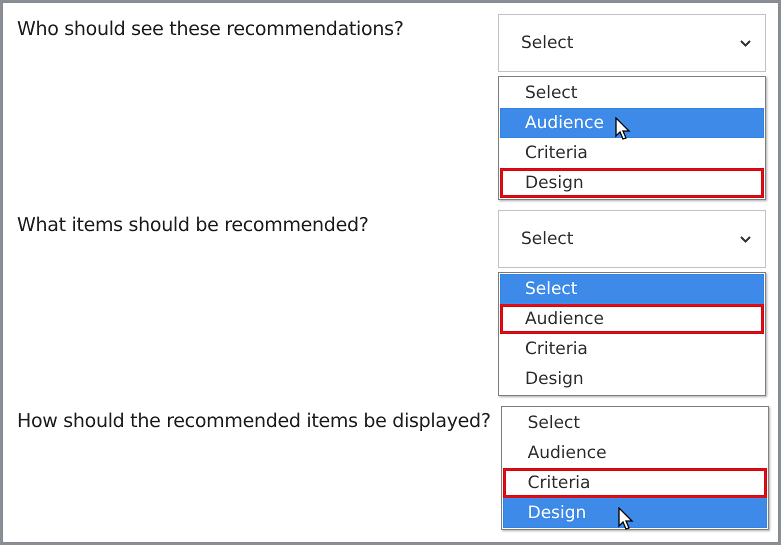 The image size is (781, 545). I want to click on question-text: How should the recommended items be displayed?, so click(254, 421).